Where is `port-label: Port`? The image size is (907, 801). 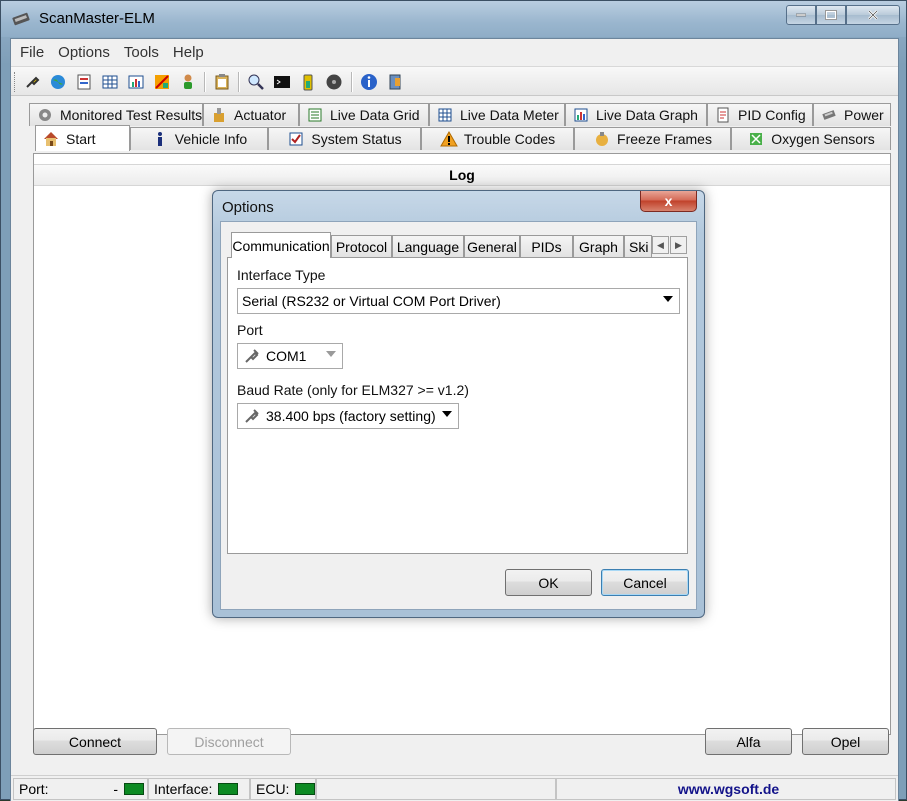 port-label: Port is located at coordinates (250, 330).